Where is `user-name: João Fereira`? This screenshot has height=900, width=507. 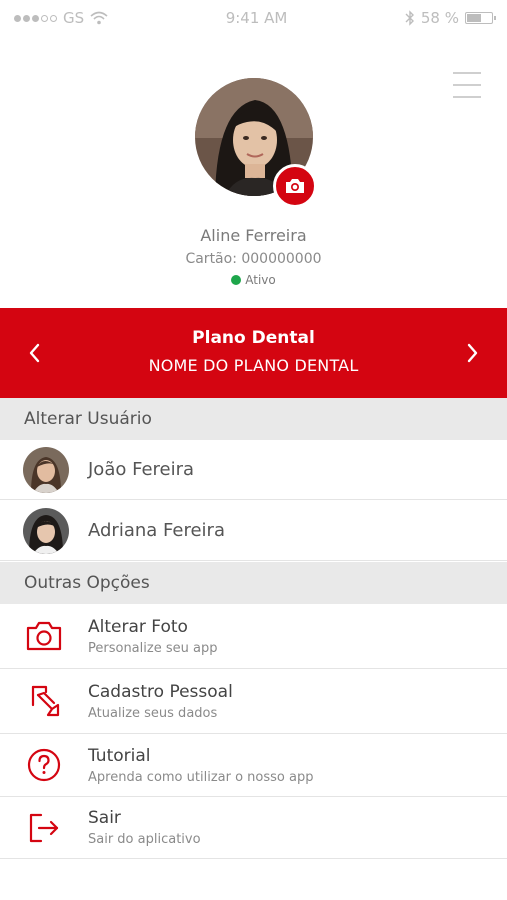 user-name: João Fereira is located at coordinates (141, 469).